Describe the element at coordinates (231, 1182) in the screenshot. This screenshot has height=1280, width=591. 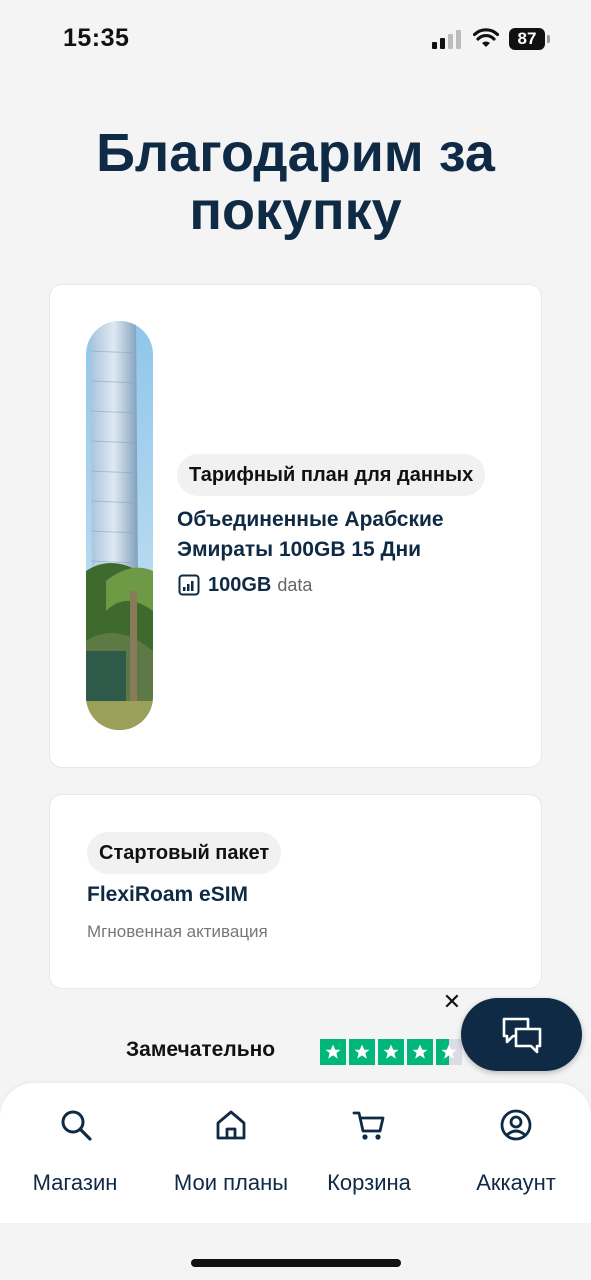
I see `tab-label: Мои планы` at that location.